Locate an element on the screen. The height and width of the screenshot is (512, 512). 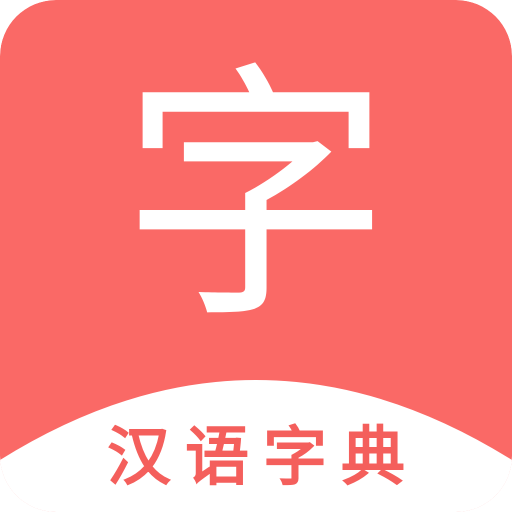
app-name-label: 汉语字典 is located at coordinates (263, 458).